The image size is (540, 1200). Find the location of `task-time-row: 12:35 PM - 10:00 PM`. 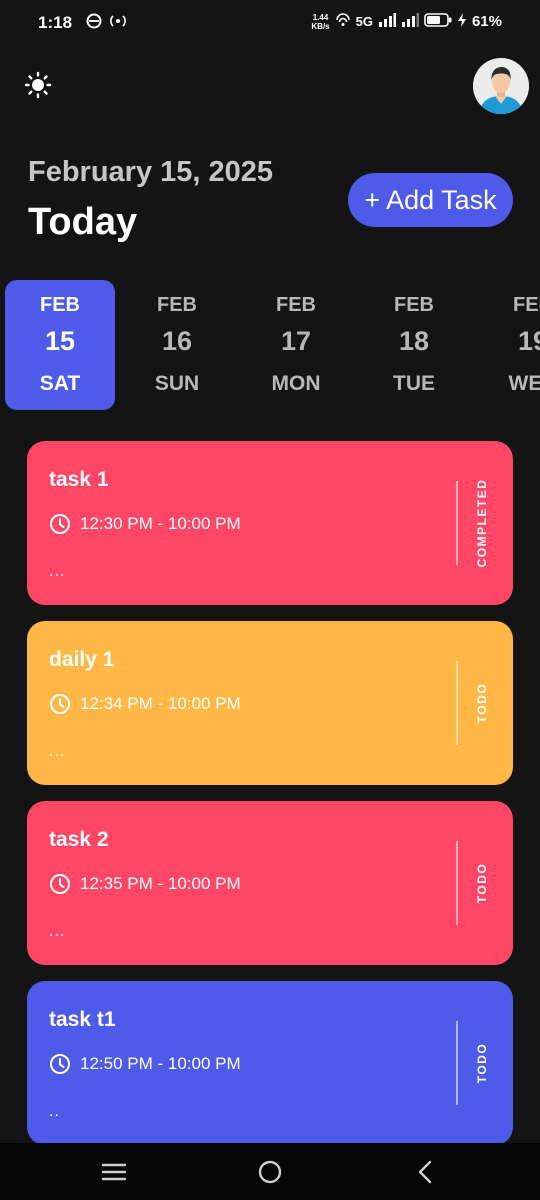

task-time-row: 12:35 PM - 10:00 PM is located at coordinates (145, 884).